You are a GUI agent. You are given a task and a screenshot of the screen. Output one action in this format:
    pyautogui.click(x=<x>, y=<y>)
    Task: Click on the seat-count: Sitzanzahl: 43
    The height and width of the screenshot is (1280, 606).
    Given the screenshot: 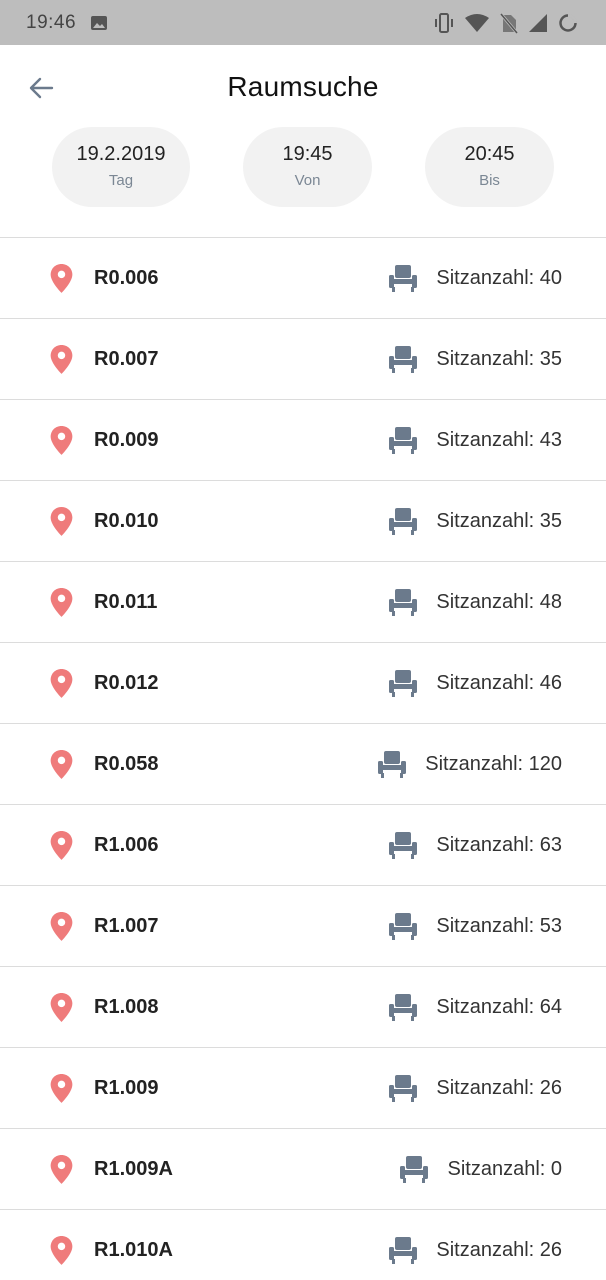 What is the action you would take?
    pyautogui.click(x=499, y=439)
    